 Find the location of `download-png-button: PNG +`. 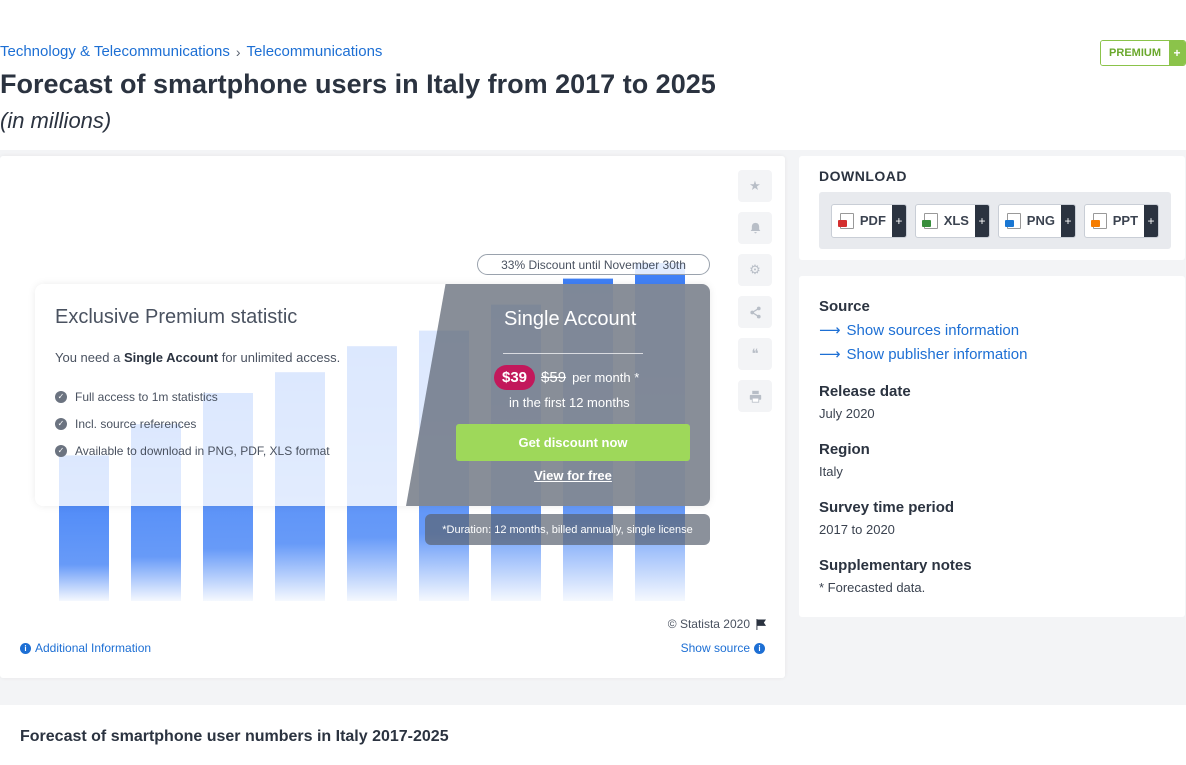

download-png-button: PNG + is located at coordinates (1036, 220).